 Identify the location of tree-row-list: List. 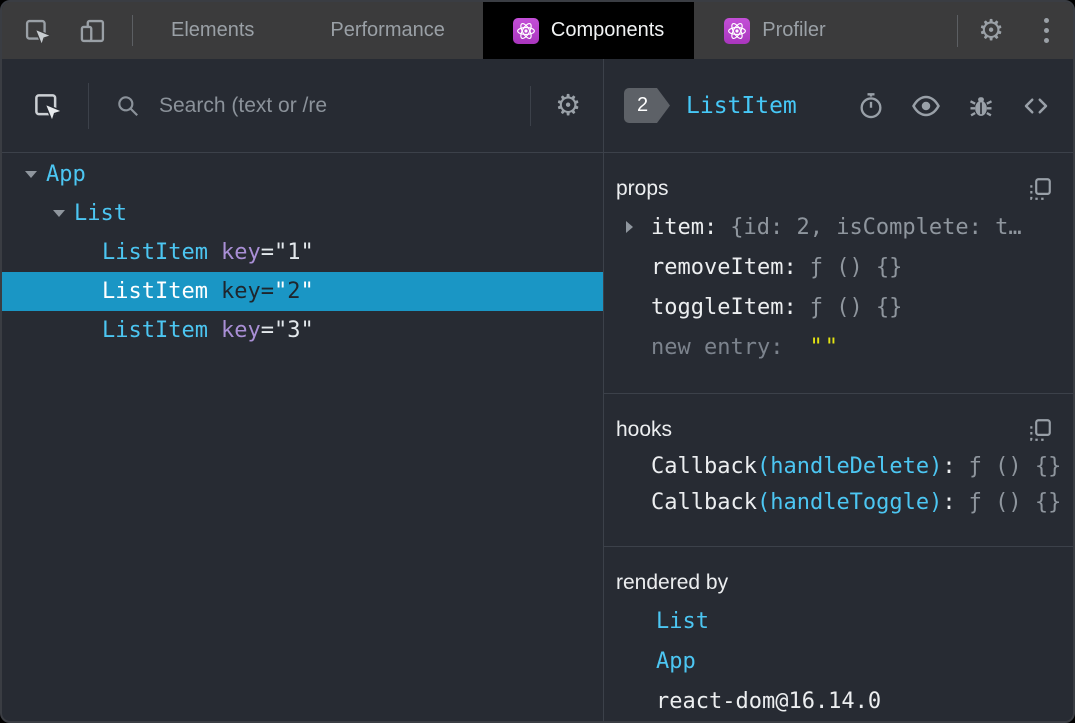
(302, 213).